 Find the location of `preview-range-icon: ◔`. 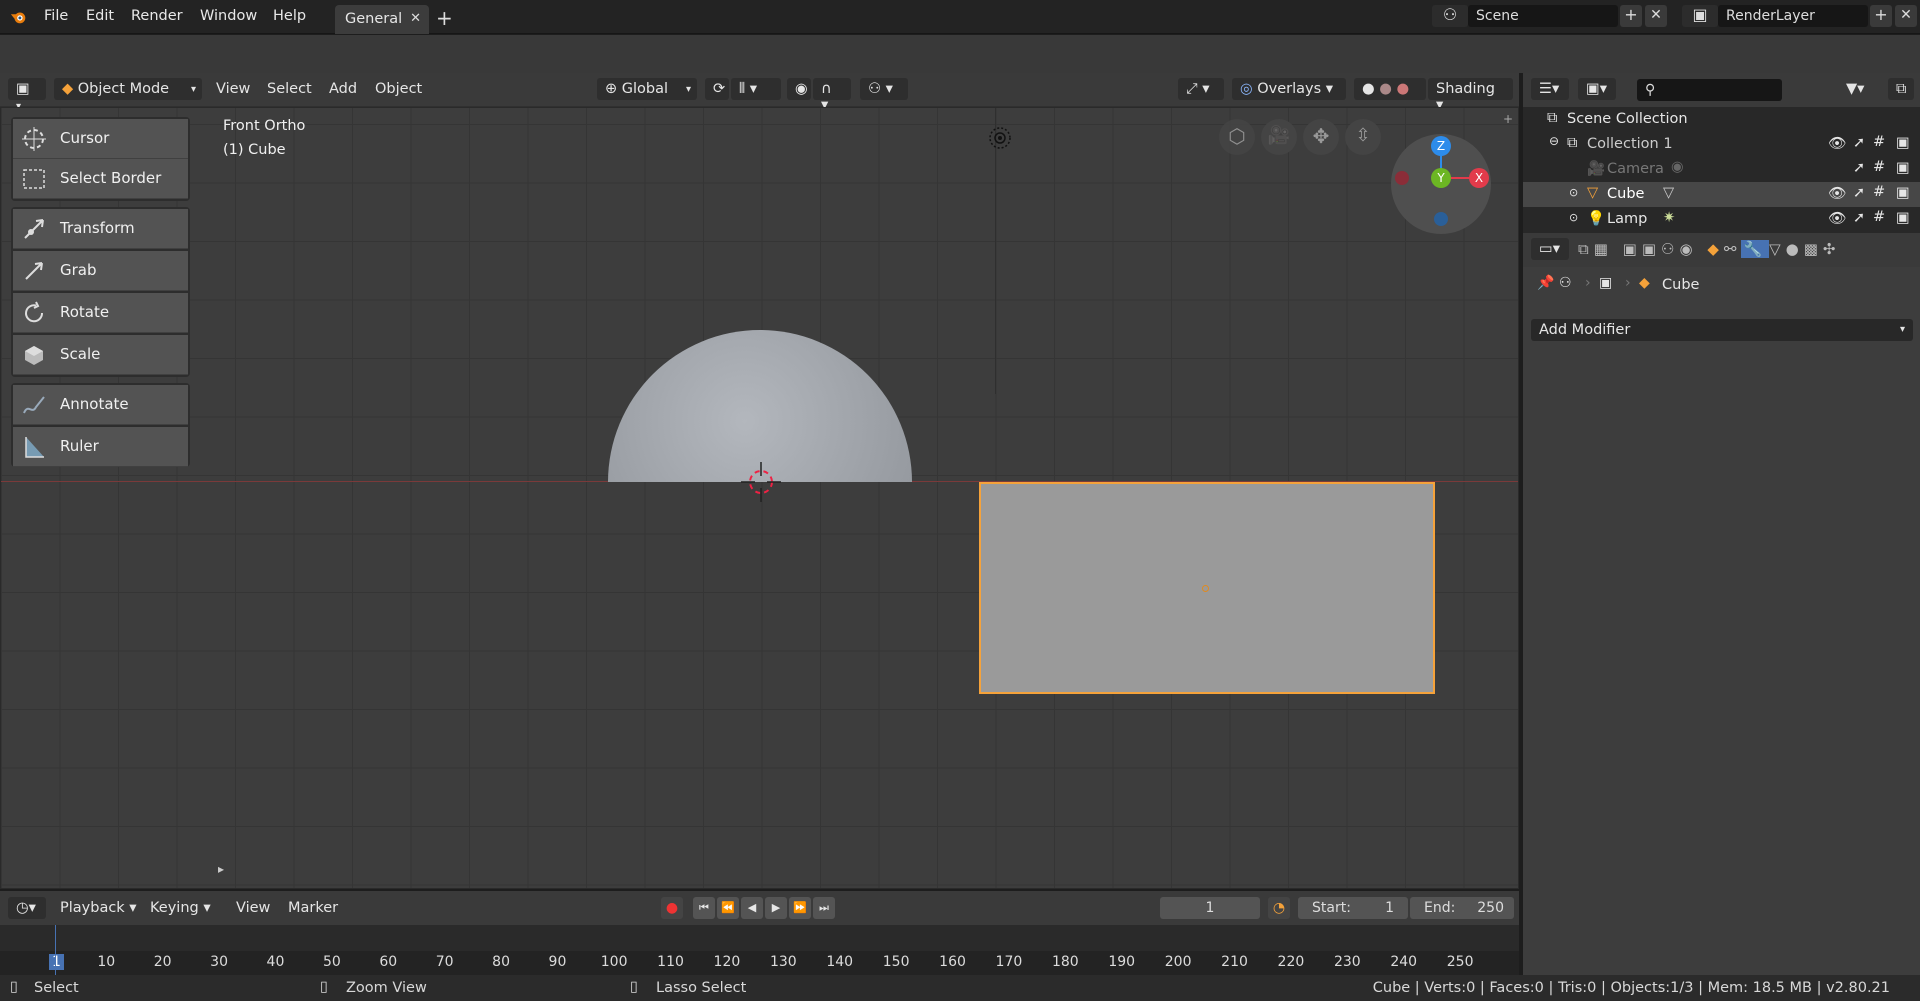

preview-range-icon: ◔ is located at coordinates (1279, 908).